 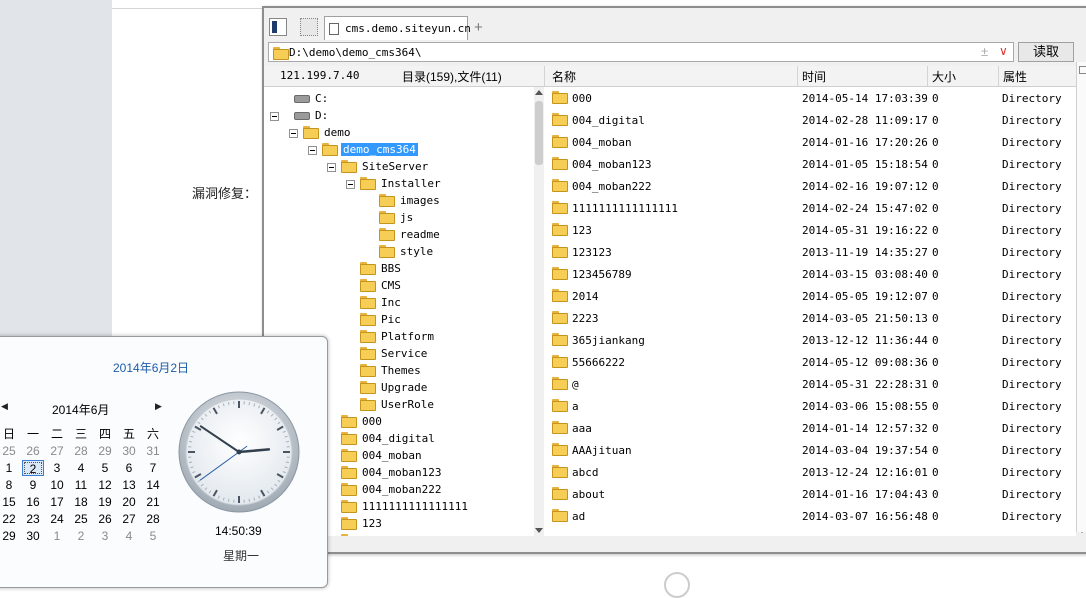 I want to click on calendar-day: 14, so click(x=153, y=485).